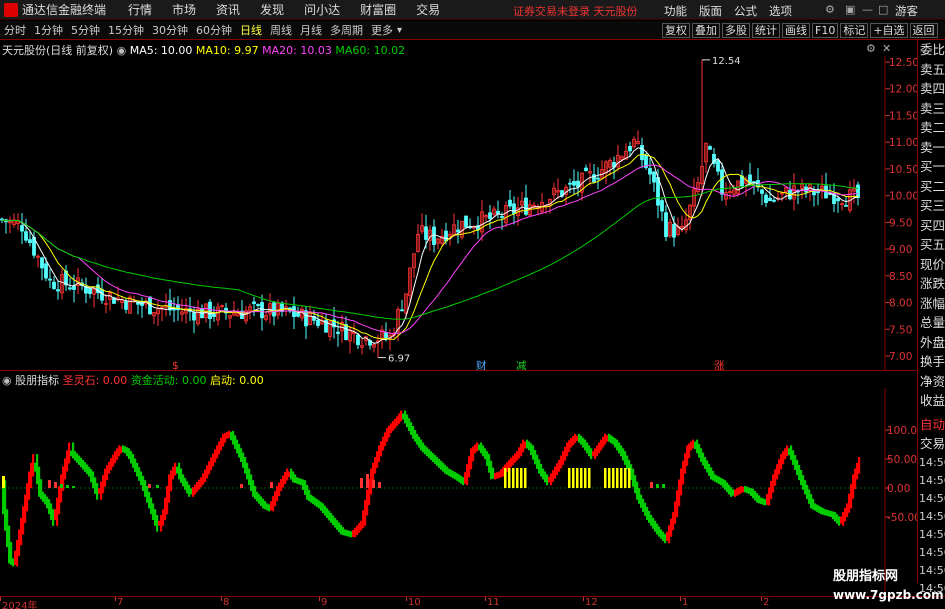 The image size is (945, 609). What do you see at coordinates (324, 602) in the screenshot?
I see `date-label: 9` at bounding box center [324, 602].